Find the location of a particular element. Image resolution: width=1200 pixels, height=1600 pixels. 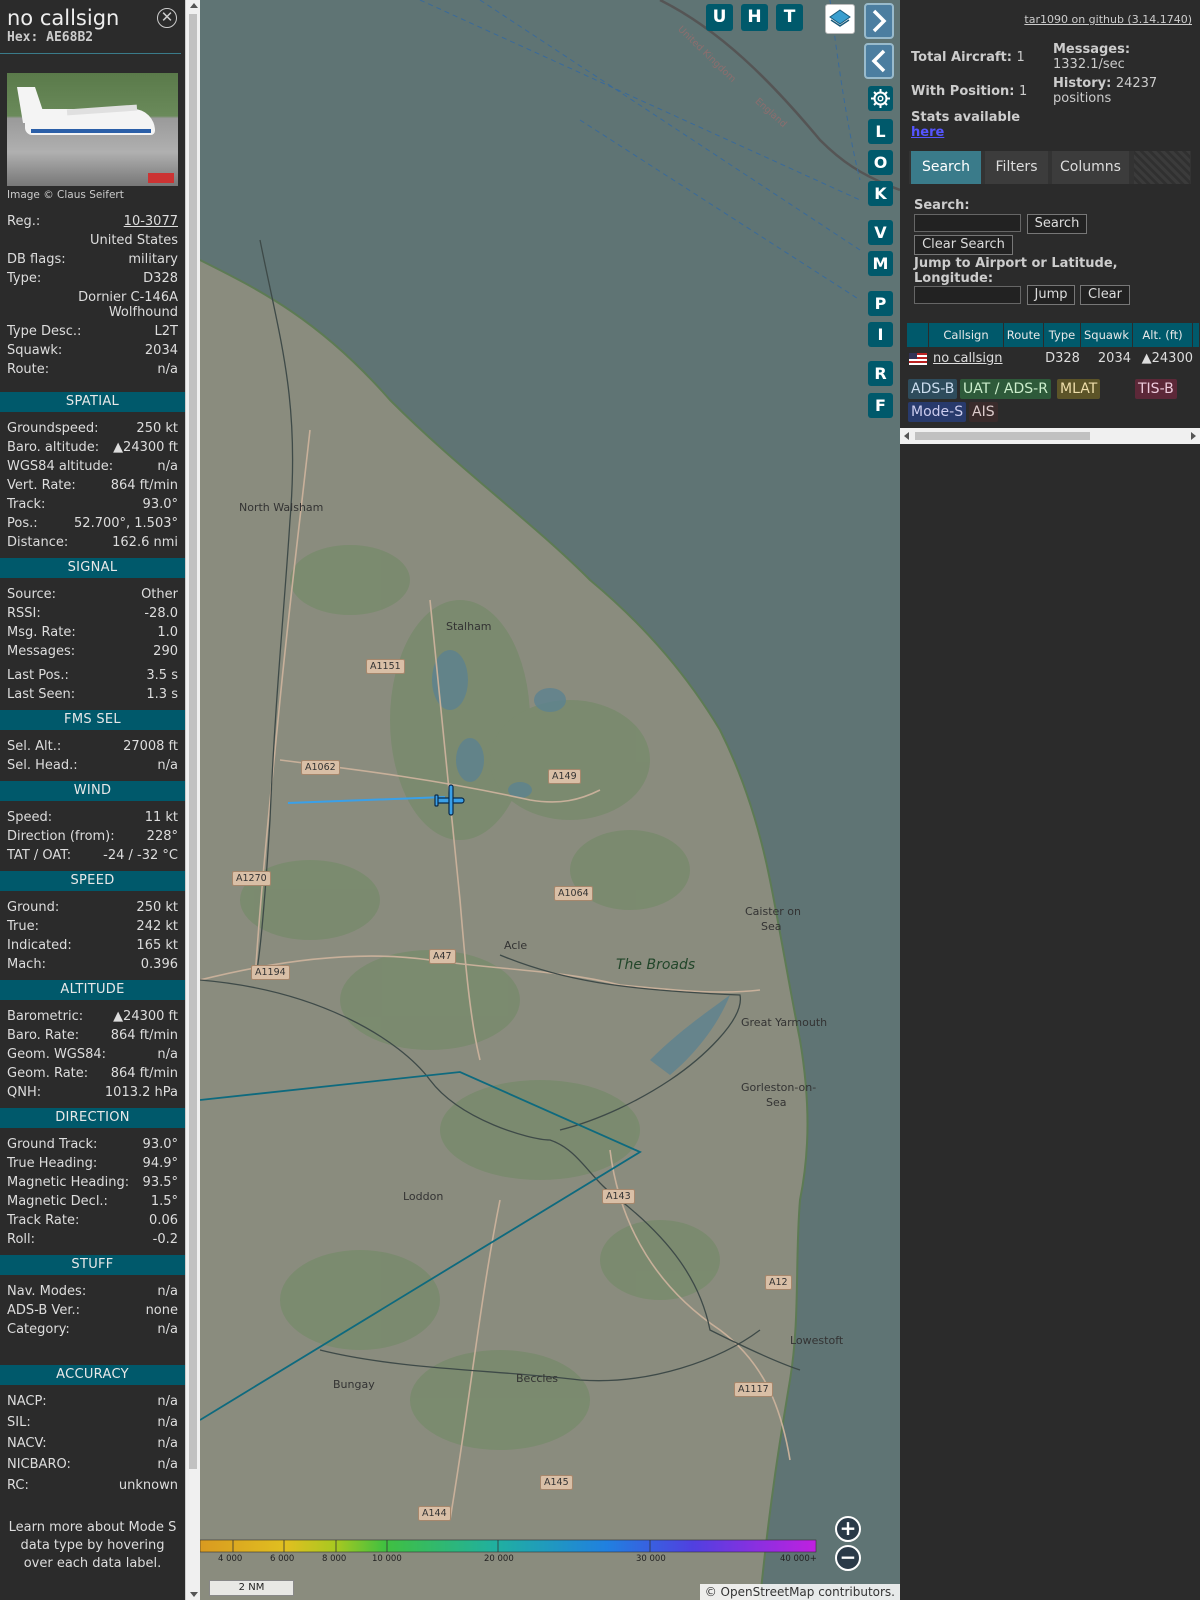

column-type: Type is located at coordinates (1062, 335).